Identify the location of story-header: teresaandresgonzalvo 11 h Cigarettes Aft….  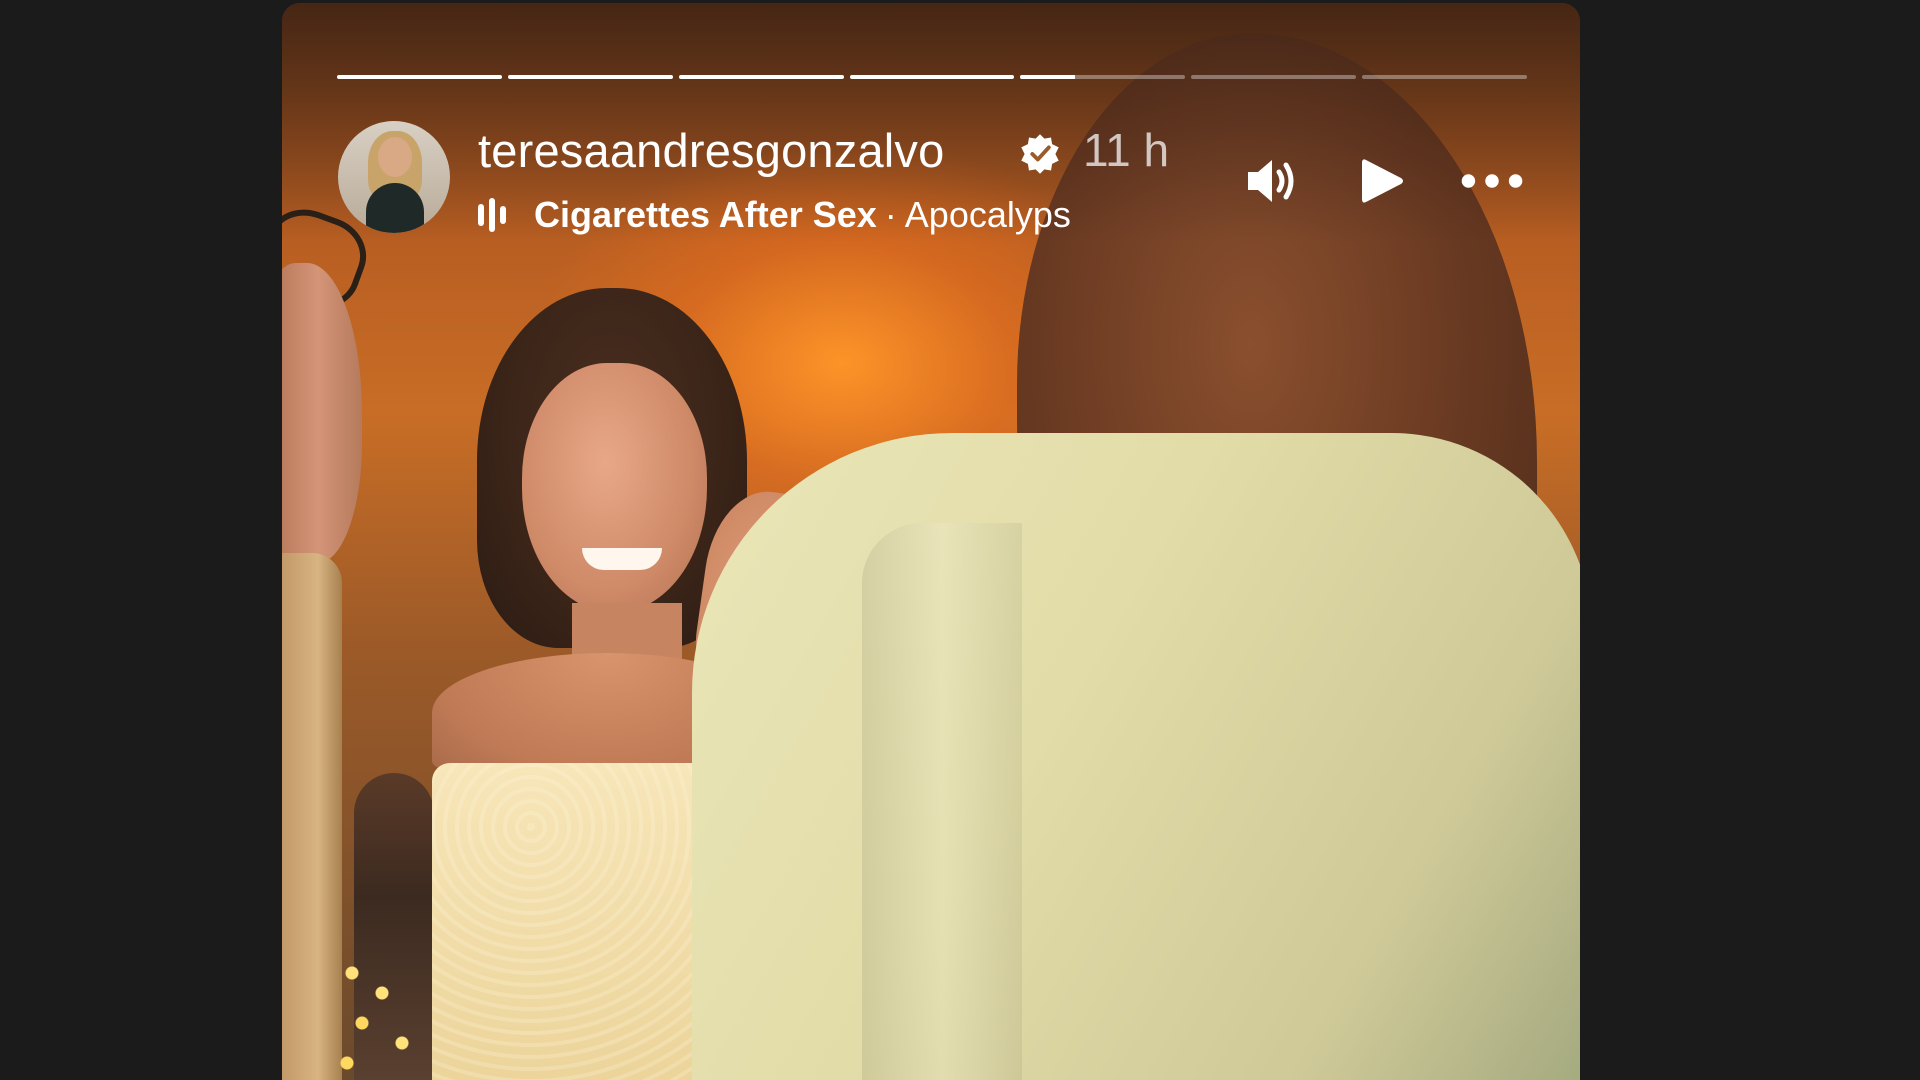
(931, 178).